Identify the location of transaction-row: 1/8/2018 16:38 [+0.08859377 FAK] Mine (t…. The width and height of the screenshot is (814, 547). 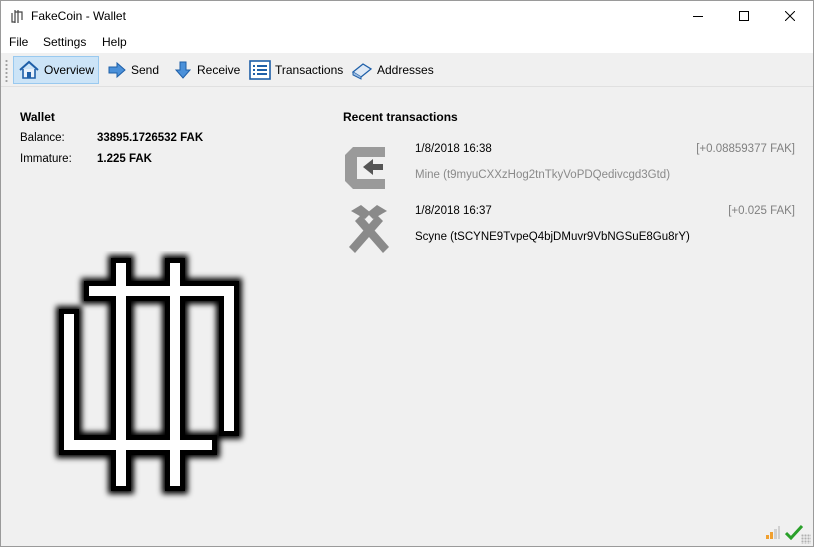
(571, 167).